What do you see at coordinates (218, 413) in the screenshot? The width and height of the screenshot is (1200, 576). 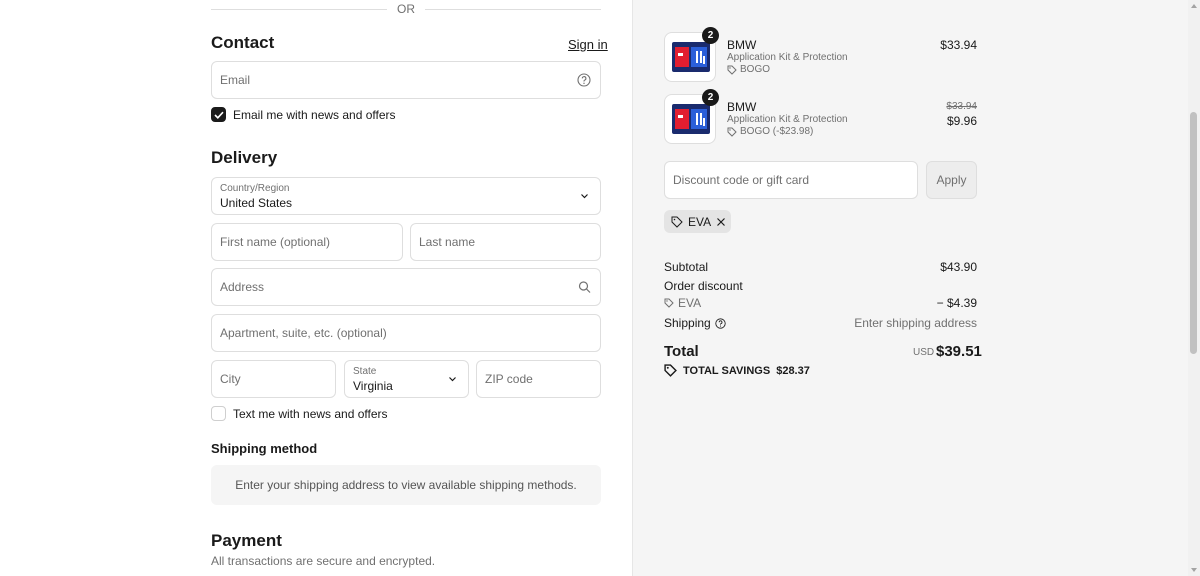 I see `text-news-checkbox` at bounding box center [218, 413].